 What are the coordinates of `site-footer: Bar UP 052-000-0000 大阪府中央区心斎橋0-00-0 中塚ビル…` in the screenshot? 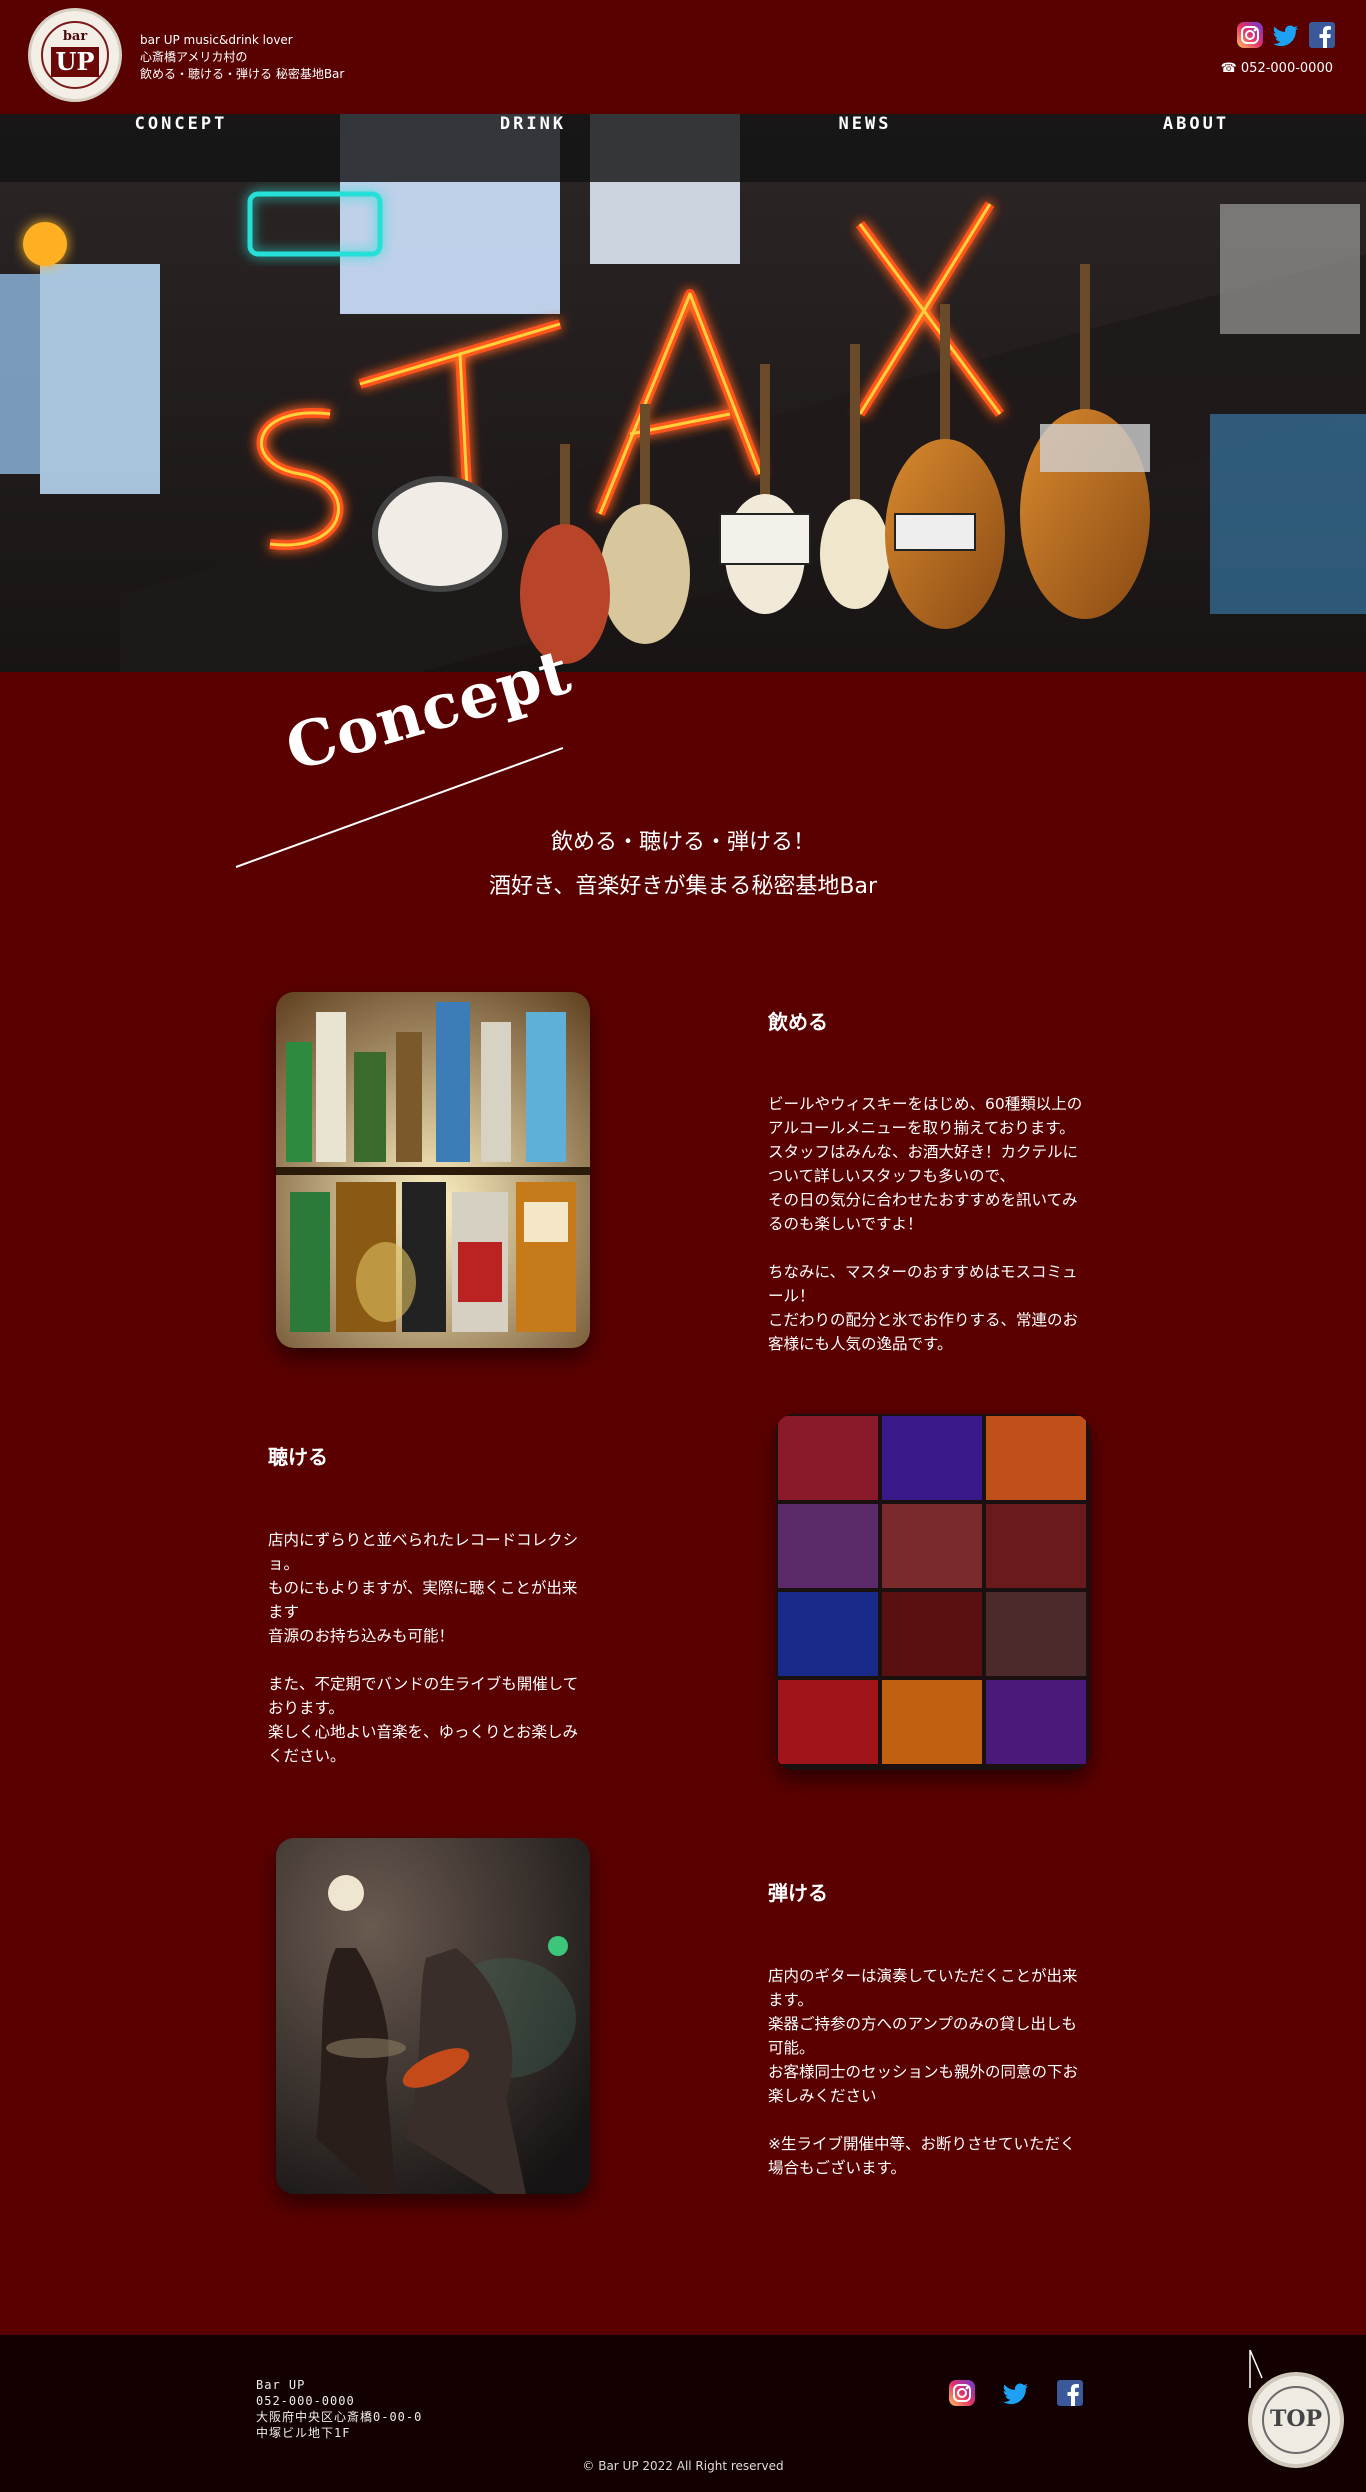 It's located at (683, 2413).